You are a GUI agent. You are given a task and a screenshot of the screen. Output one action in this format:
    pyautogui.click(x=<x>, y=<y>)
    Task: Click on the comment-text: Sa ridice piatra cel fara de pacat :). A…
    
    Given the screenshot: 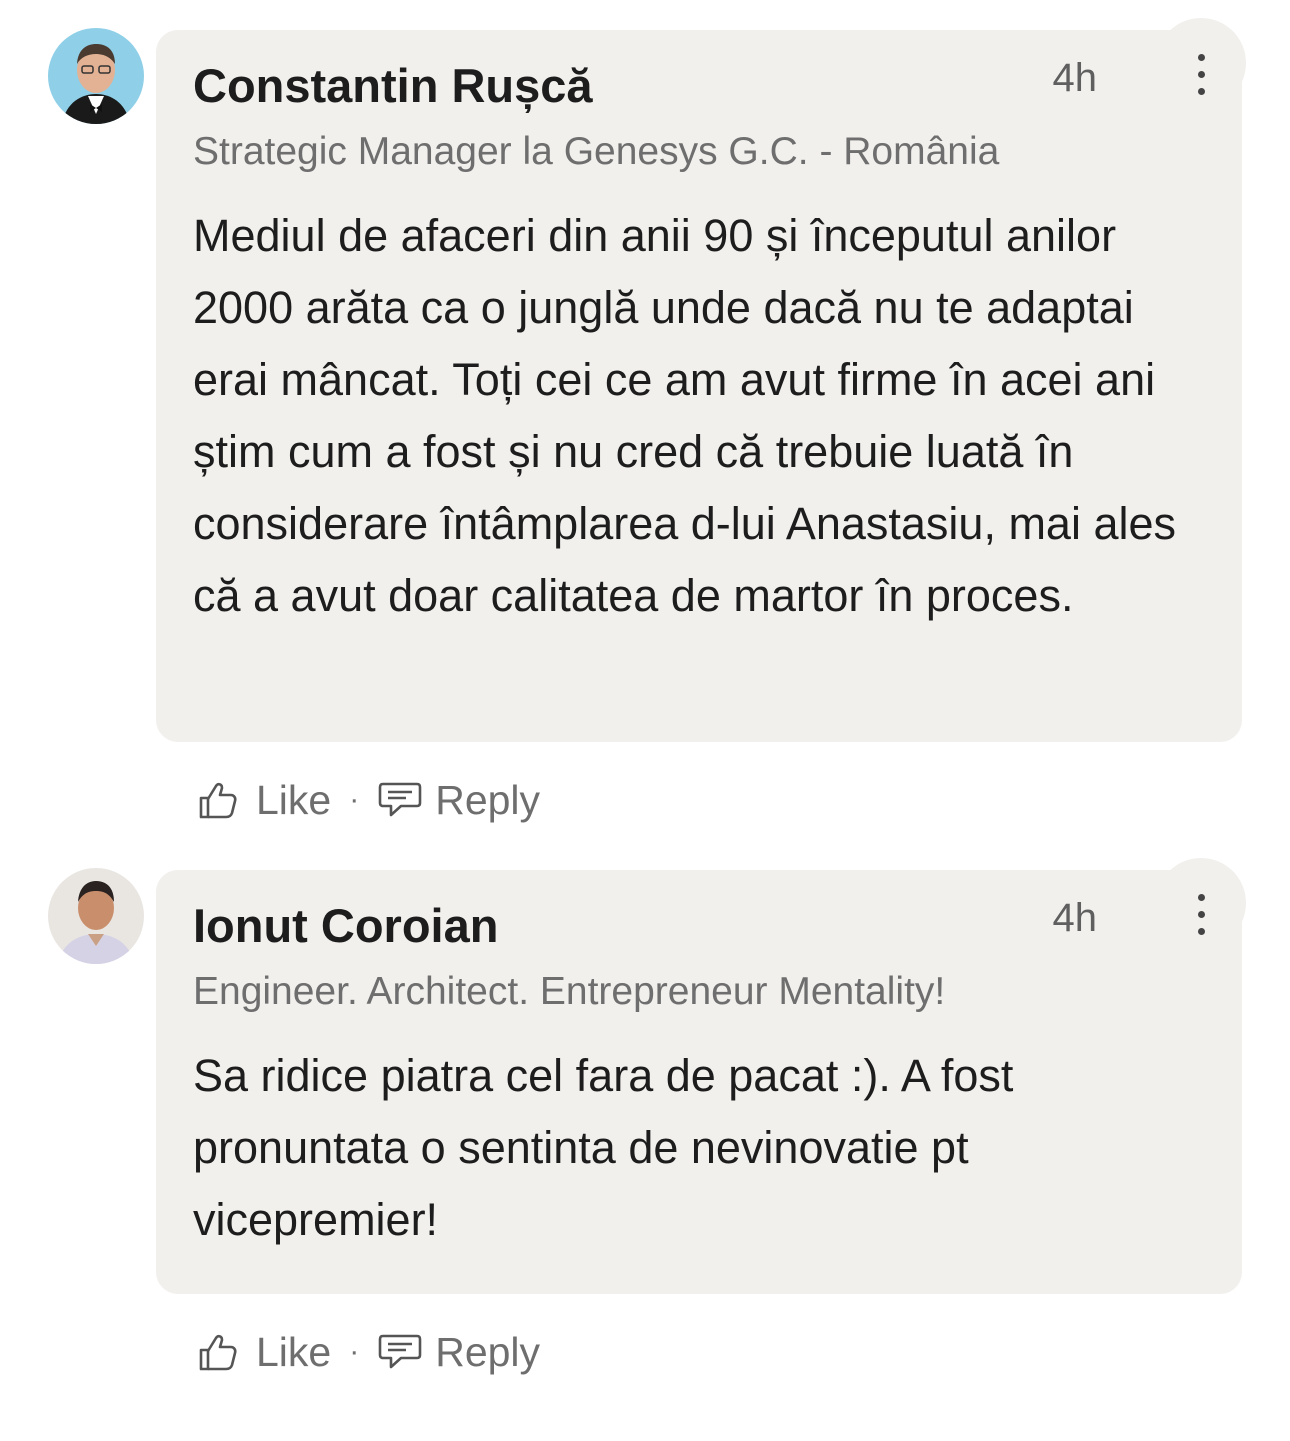 What is the action you would take?
    pyautogui.click(x=603, y=1147)
    